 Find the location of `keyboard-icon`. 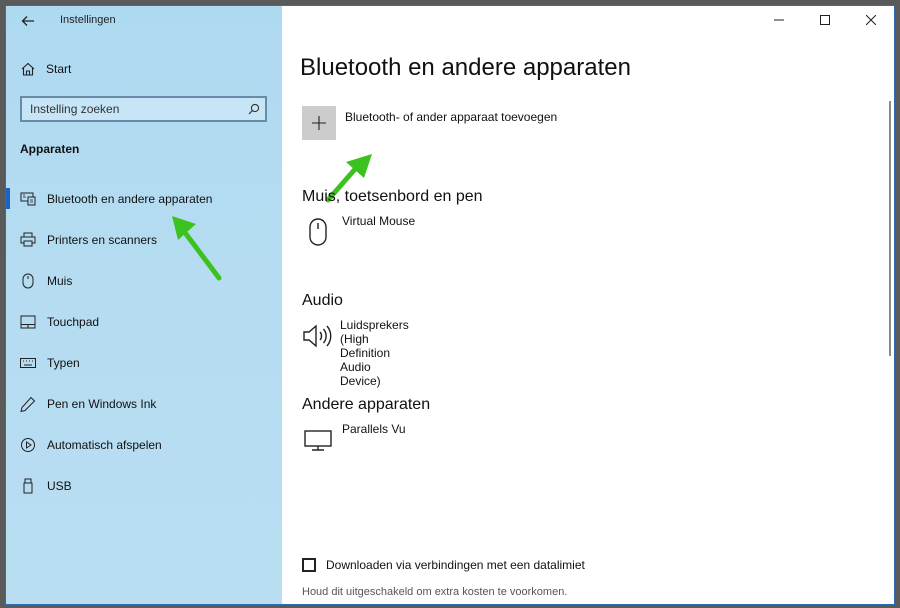

keyboard-icon is located at coordinates (28, 362).